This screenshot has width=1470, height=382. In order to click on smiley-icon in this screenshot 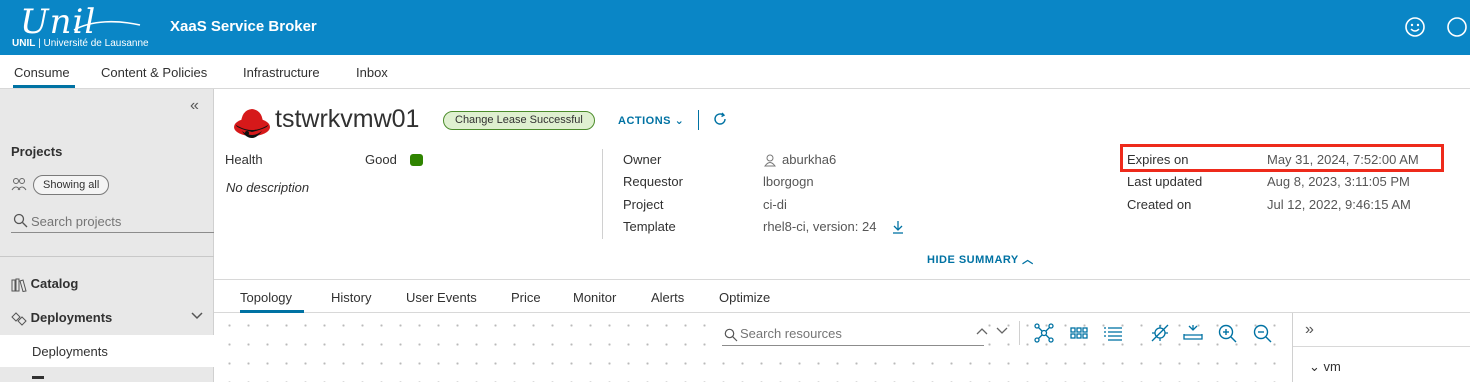, I will do `click(1415, 27)`.